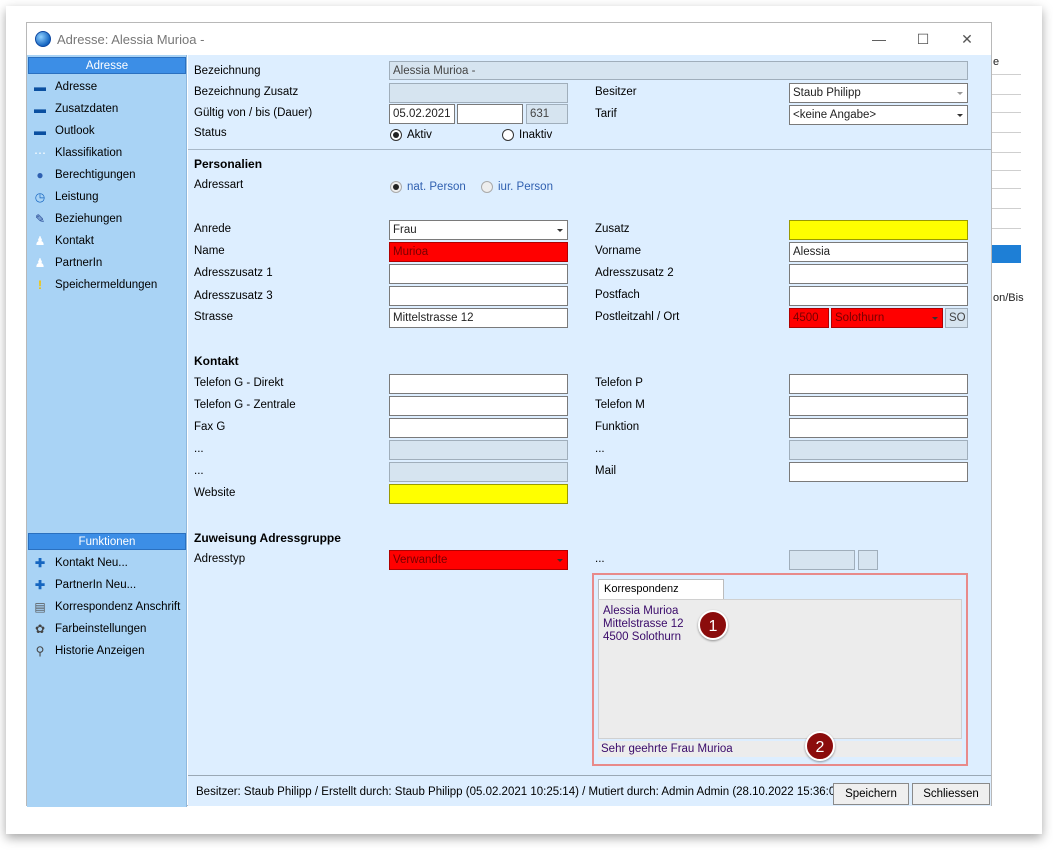 This screenshot has height=862, width=1053. Describe the element at coordinates (878, 93) in the screenshot. I see `besitzer-select: Staub Philipp` at that location.